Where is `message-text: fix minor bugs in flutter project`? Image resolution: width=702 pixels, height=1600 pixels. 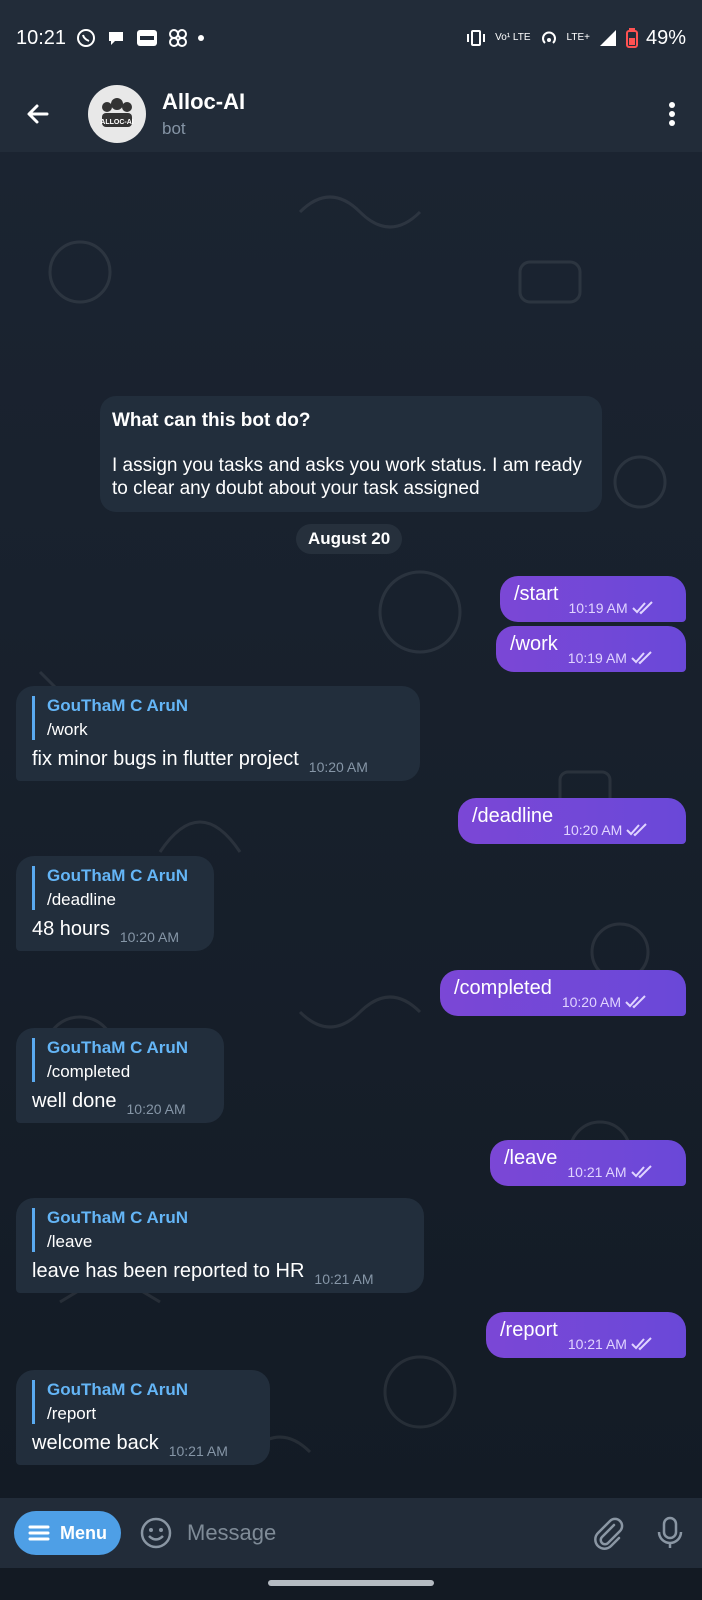 message-text: fix minor bugs in flutter project is located at coordinates (165, 759).